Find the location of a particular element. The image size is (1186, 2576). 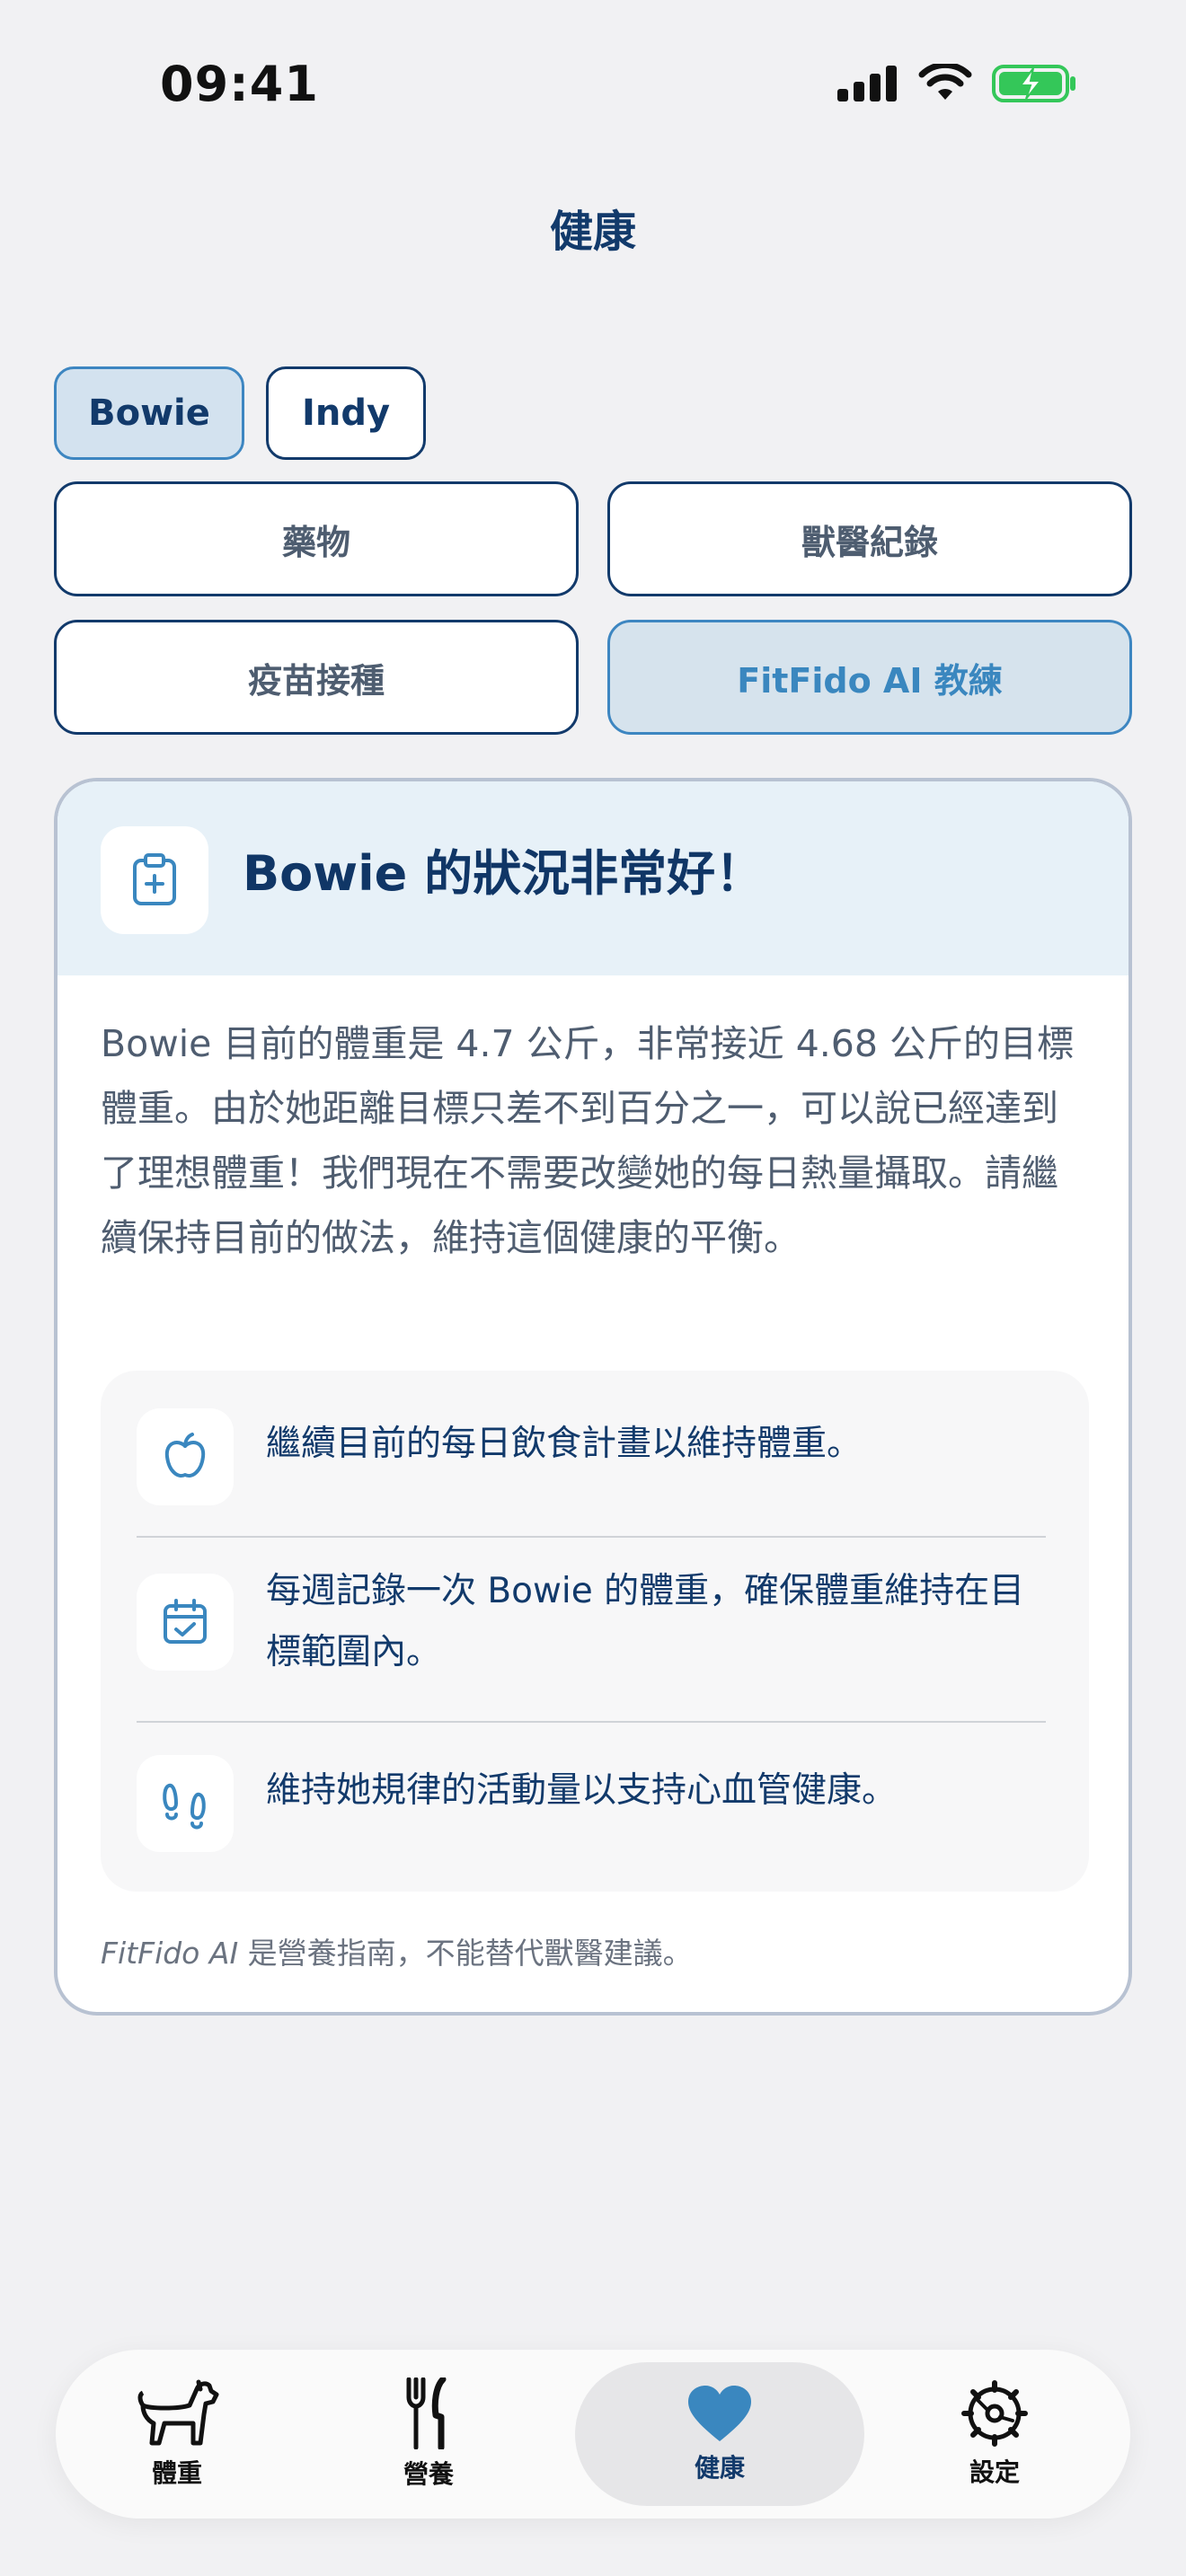

card-title: Bowie 的狀況非常好！ is located at coordinates (504, 873).